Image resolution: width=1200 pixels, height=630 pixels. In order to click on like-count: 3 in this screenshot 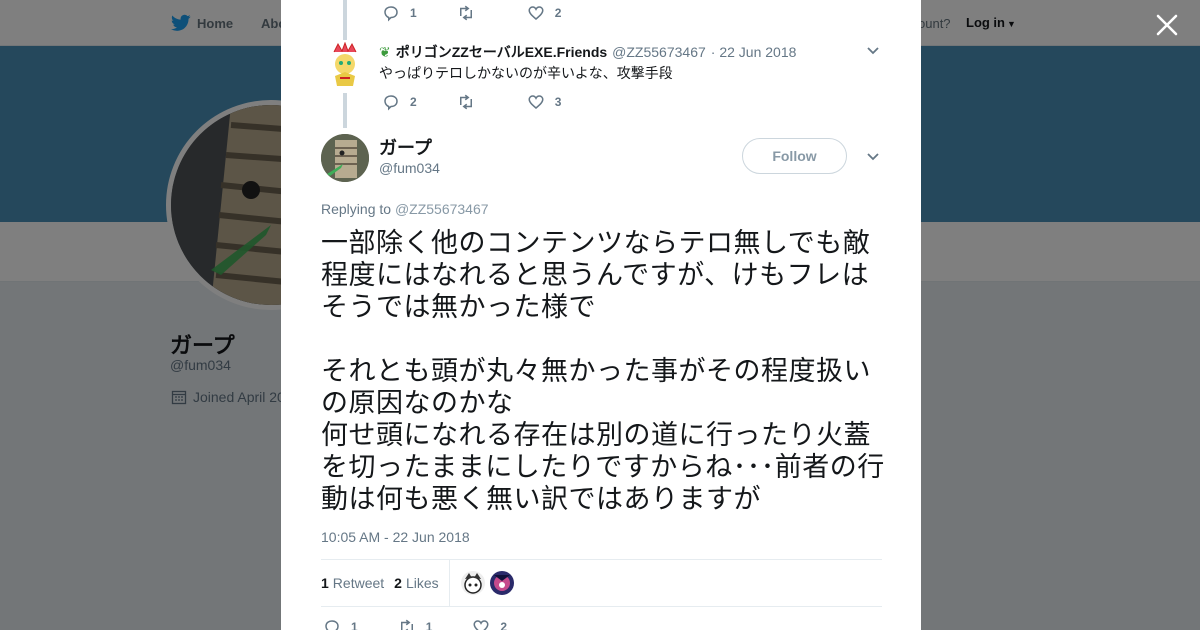, I will do `click(558, 102)`.